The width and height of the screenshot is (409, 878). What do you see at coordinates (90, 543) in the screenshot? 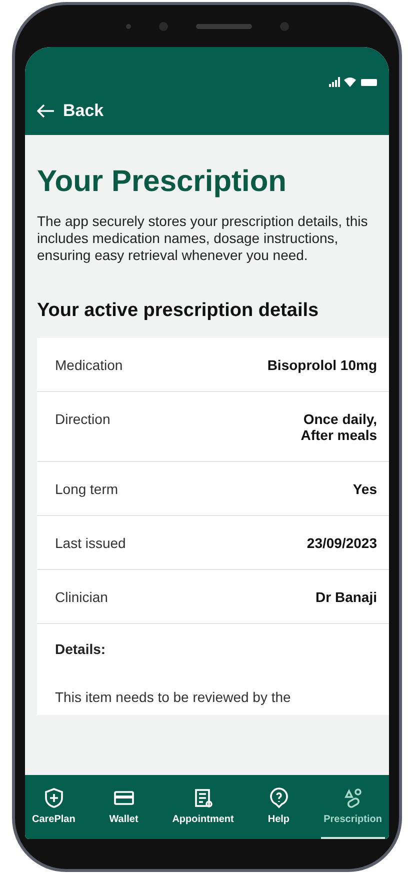
I see `detail-label: Last issued` at bounding box center [90, 543].